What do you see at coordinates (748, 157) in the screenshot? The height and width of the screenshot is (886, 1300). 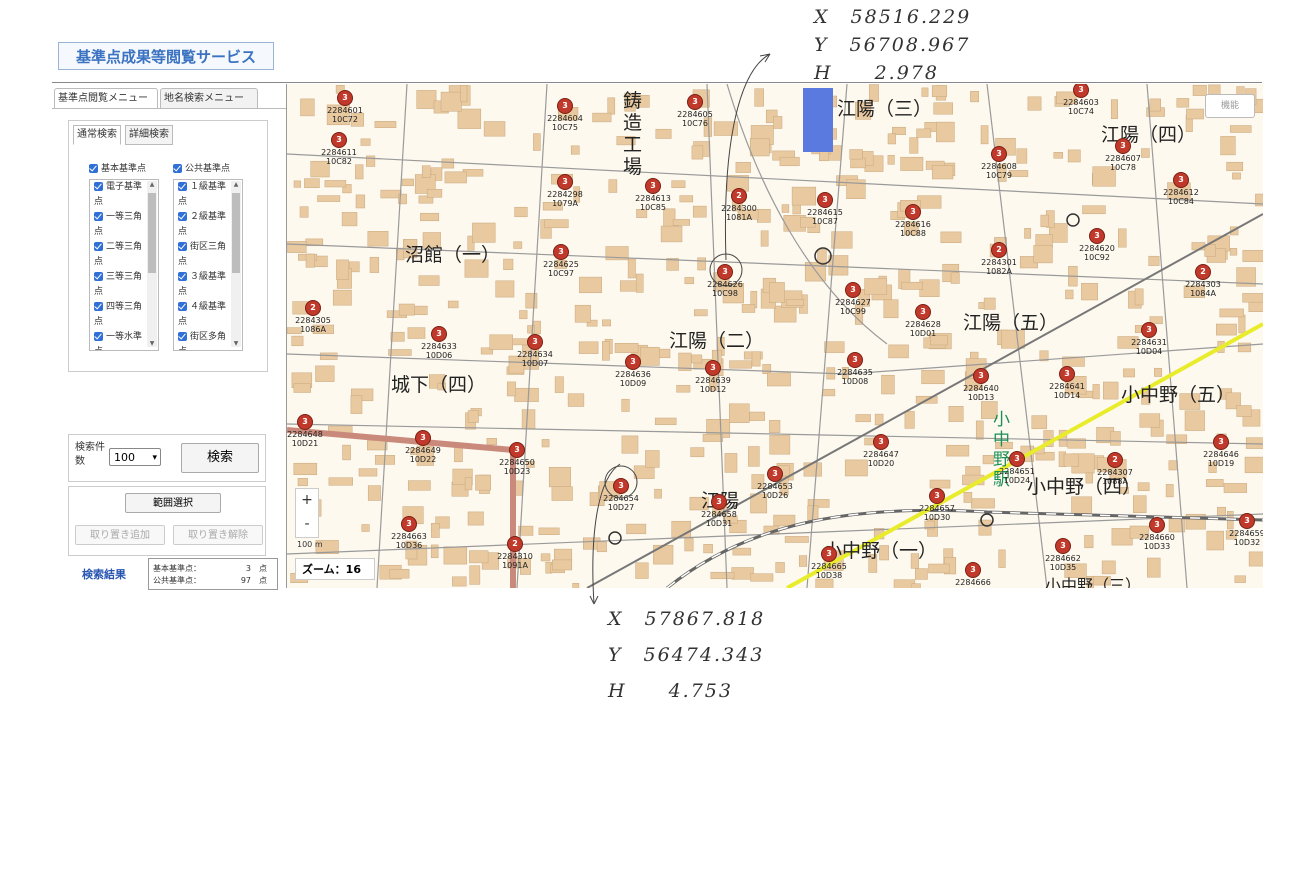 I see `annotation-arrow-top` at bounding box center [748, 157].